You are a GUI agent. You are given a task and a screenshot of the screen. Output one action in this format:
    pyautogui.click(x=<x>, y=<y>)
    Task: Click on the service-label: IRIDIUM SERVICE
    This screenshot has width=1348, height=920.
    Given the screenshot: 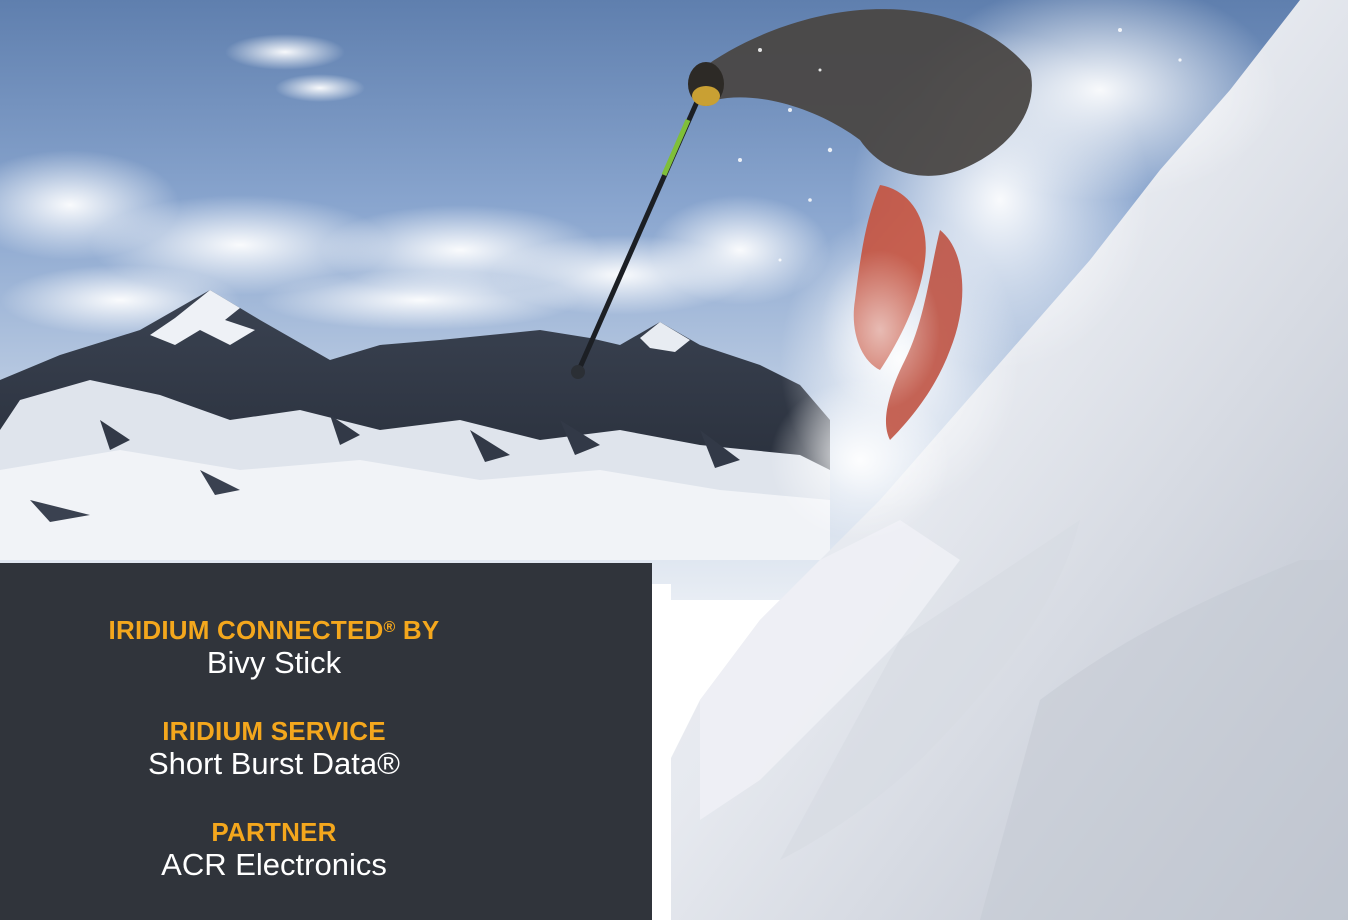 What is the action you would take?
    pyautogui.click(x=274, y=731)
    